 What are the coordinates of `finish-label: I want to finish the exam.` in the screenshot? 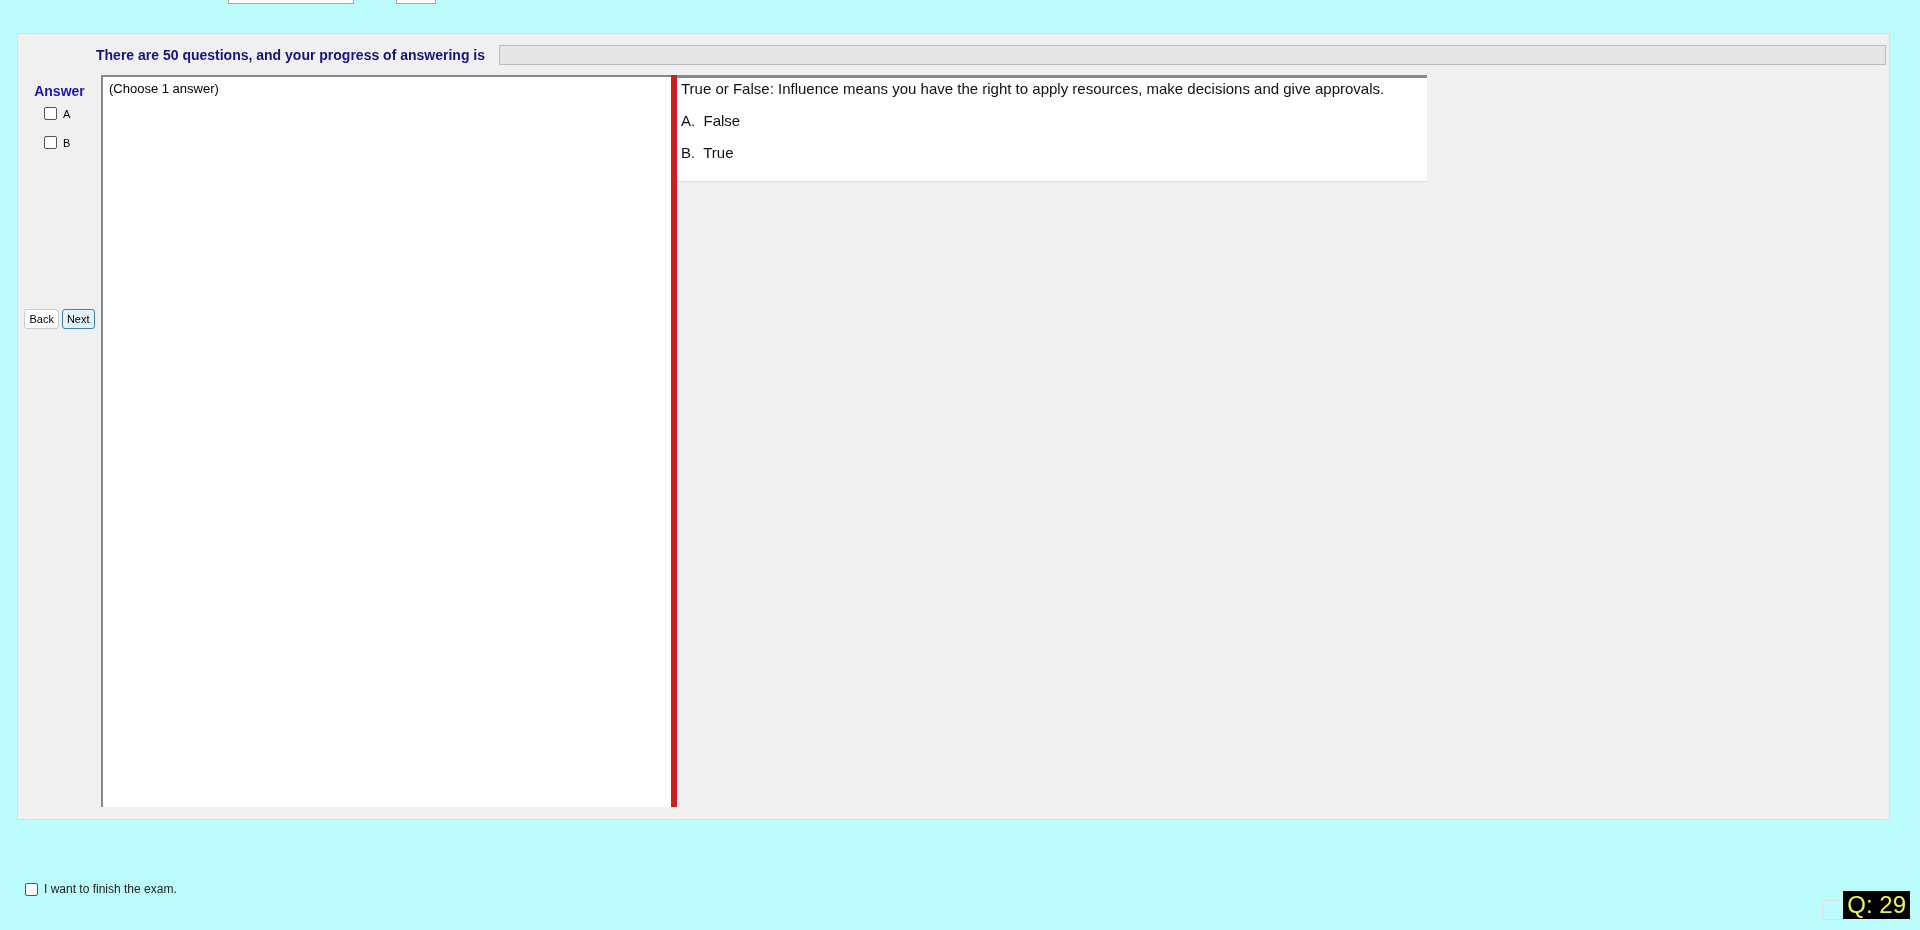 It's located at (110, 889).